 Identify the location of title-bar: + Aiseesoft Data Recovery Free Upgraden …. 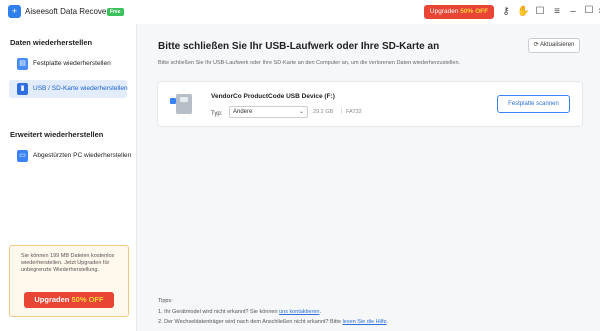
(300, 12).